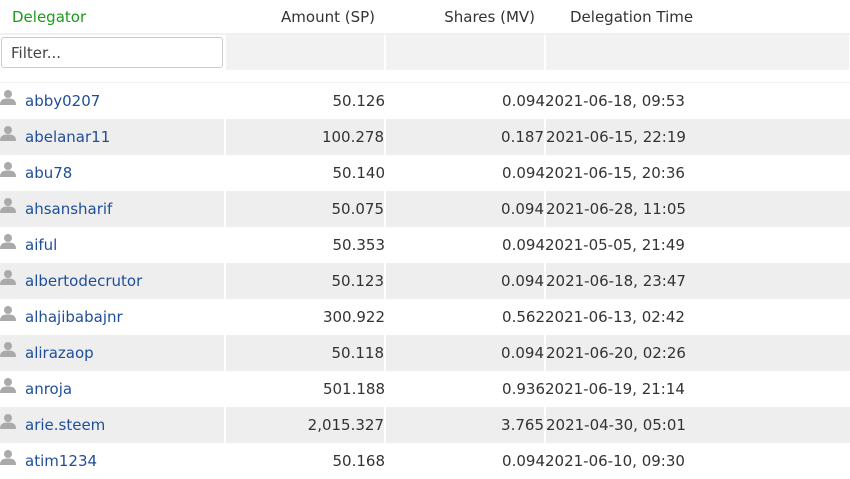 The width and height of the screenshot is (850, 479). What do you see at coordinates (112, 101) in the screenshot?
I see `delegator-cell: abby0207` at bounding box center [112, 101].